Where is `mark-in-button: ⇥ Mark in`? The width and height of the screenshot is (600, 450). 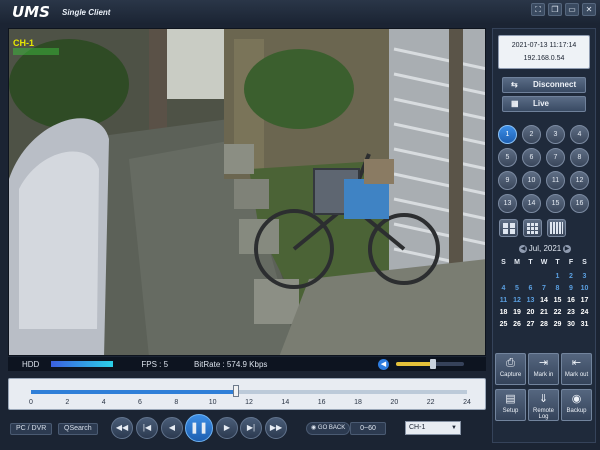 mark-in-button: ⇥ Mark in is located at coordinates (543, 369).